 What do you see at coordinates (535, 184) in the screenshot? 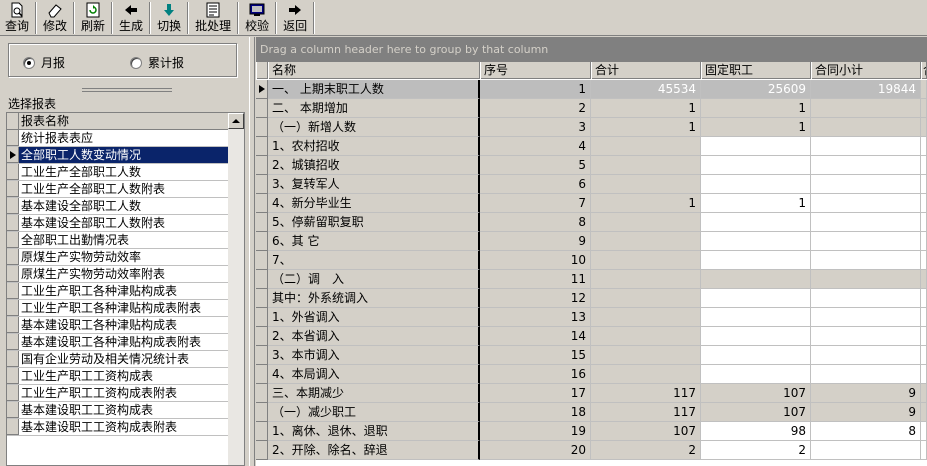
I see `cell-seq: 6` at bounding box center [535, 184].